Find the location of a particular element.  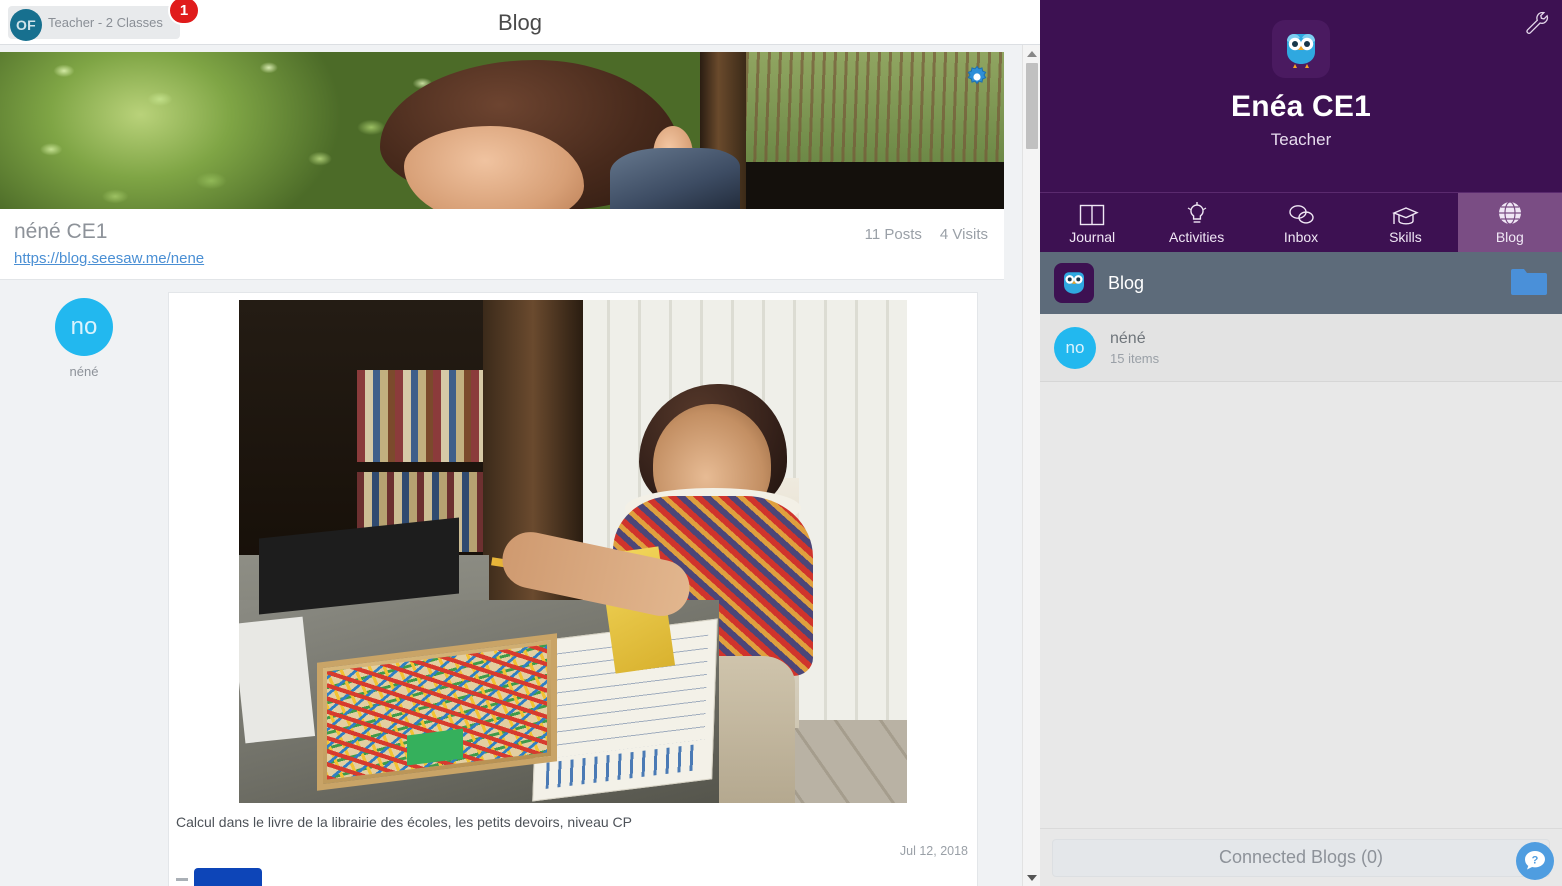

wrench-icon is located at coordinates (1537, 23).